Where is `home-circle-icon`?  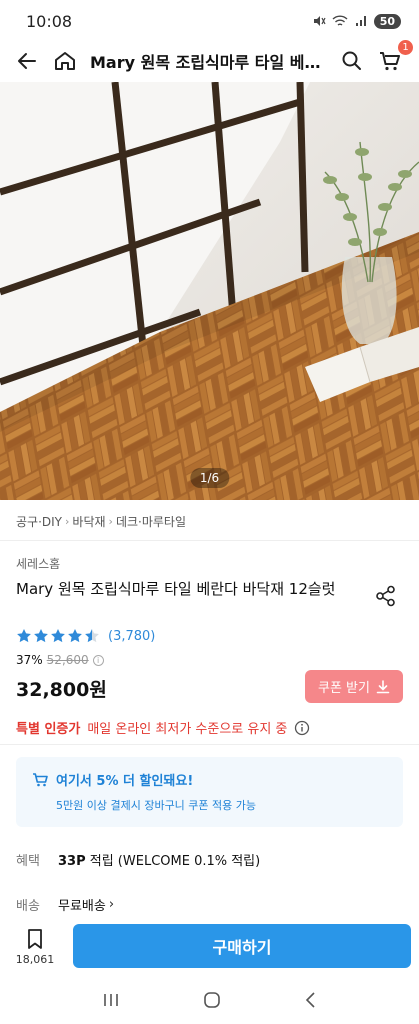 home-circle-icon is located at coordinates (212, 1000).